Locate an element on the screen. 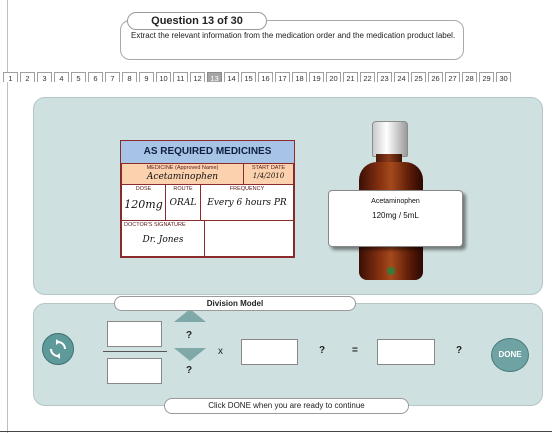  question-nav-item: 19 is located at coordinates (316, 77).